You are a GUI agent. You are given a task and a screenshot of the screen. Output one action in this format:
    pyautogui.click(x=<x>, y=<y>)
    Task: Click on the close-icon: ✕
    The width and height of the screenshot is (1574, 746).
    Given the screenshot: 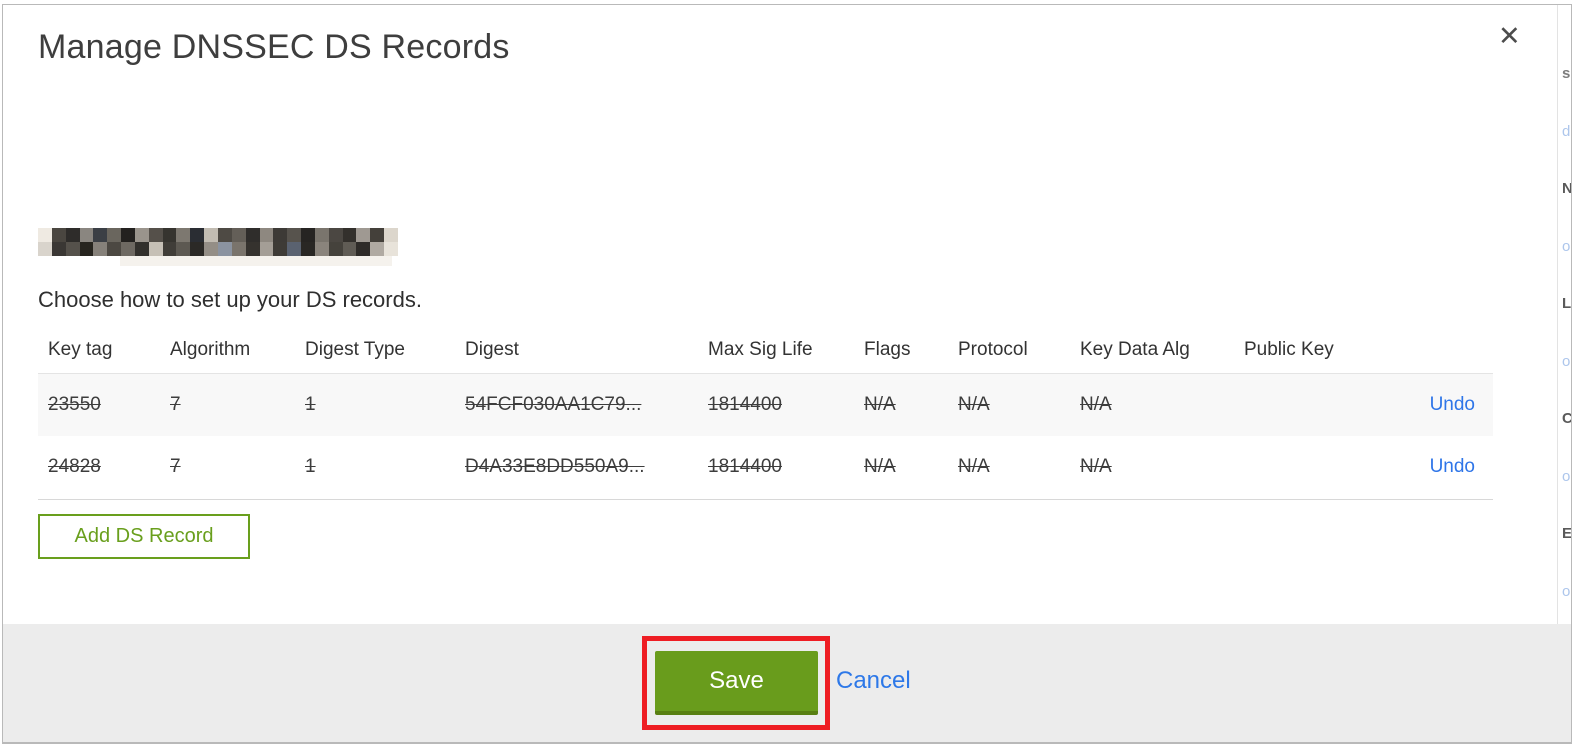 What is the action you would take?
    pyautogui.click(x=1509, y=36)
    